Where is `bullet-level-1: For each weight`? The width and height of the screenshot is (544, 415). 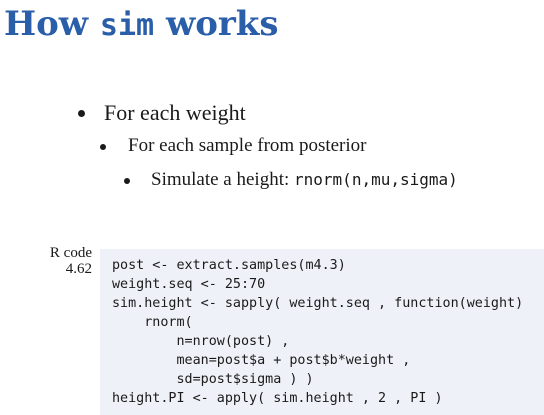
bullet-level-1: For each weight is located at coordinates (162, 113).